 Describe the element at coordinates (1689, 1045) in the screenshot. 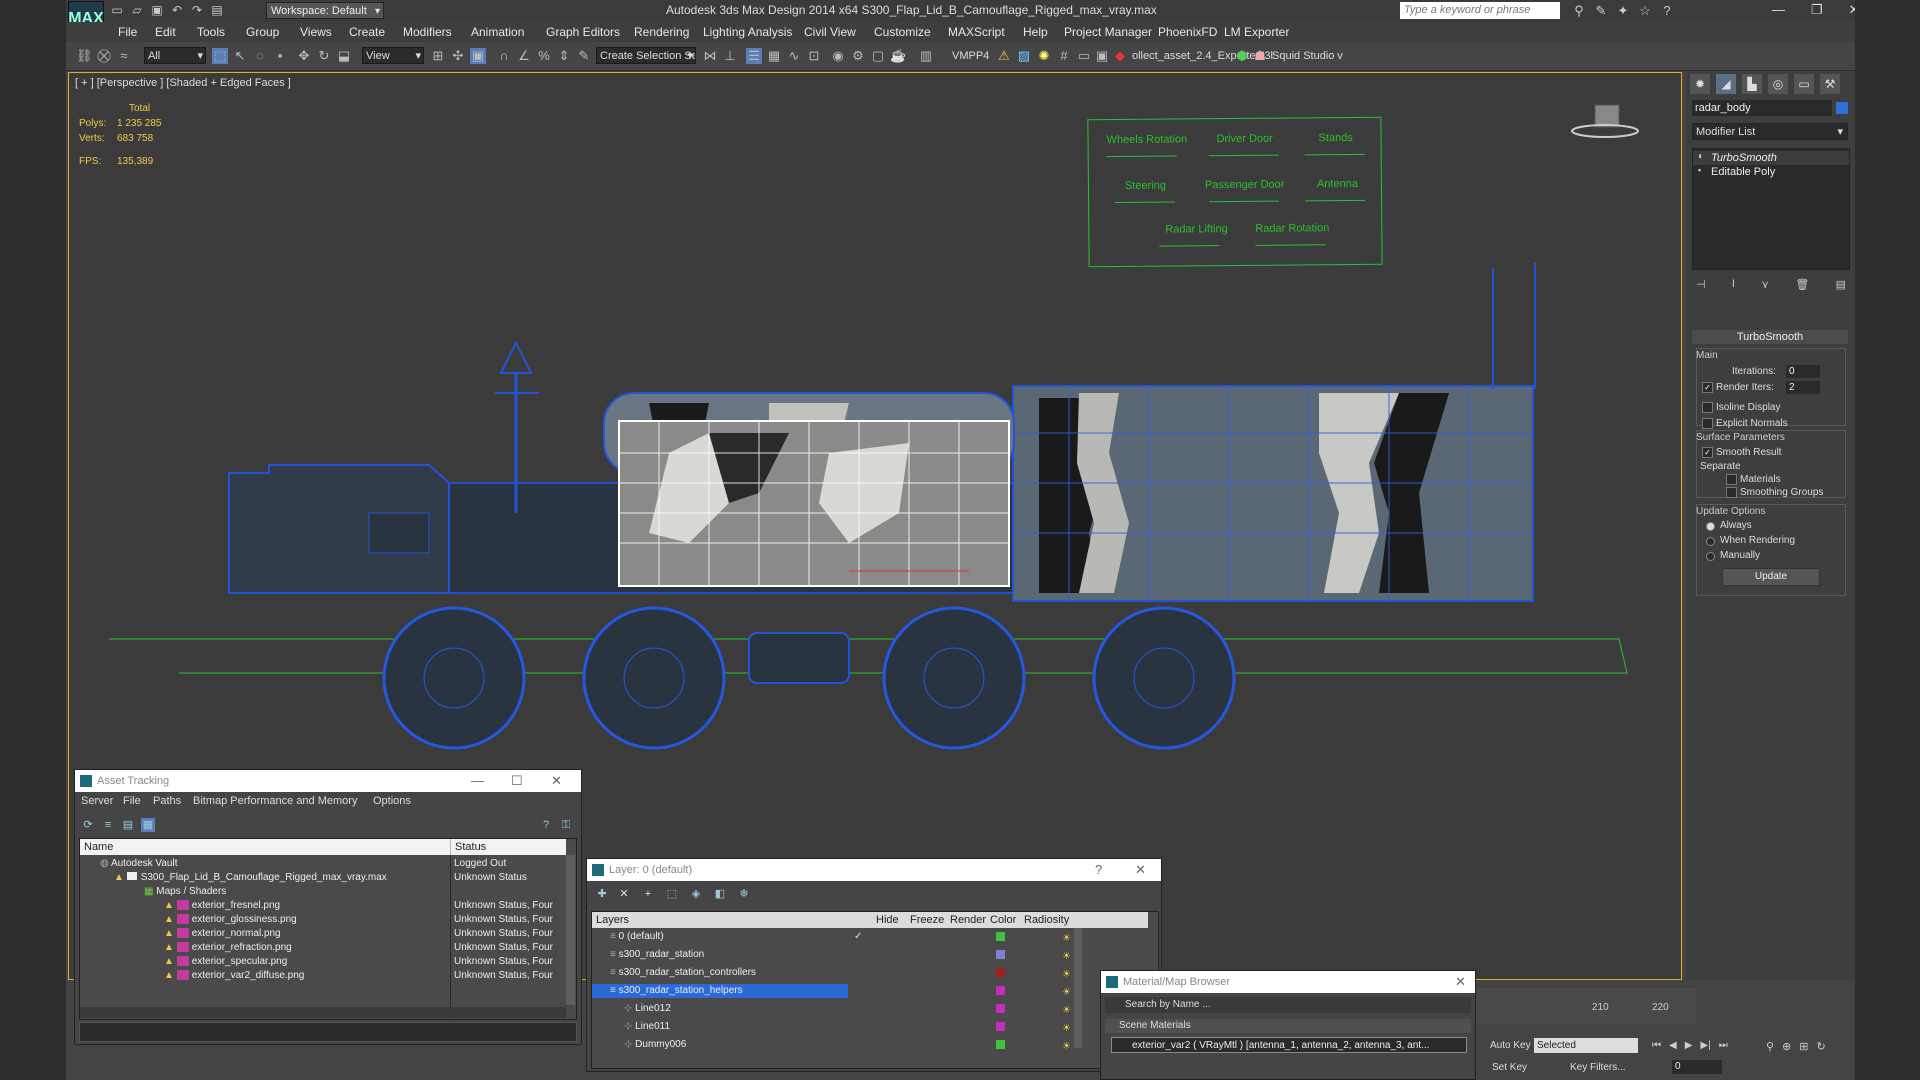

I see `play-icon: ▶` at that location.